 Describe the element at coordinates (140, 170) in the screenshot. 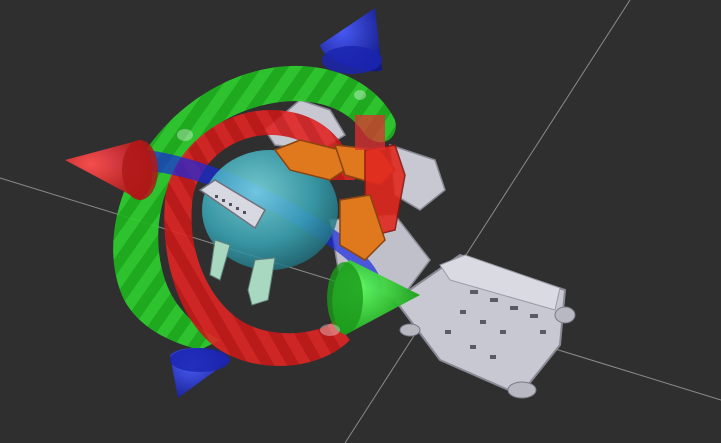

I see `red-arrow-left-base` at that location.